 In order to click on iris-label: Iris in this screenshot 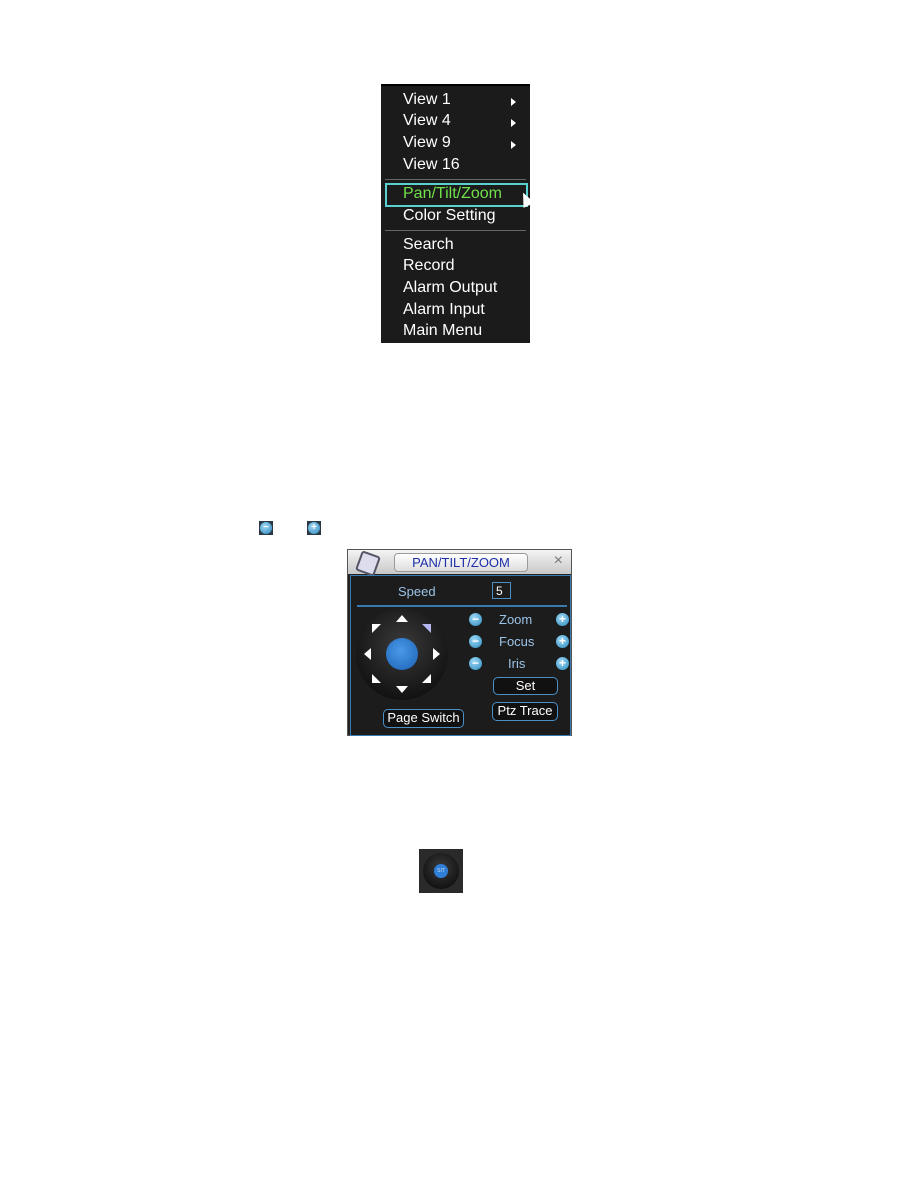, I will do `click(517, 663)`.